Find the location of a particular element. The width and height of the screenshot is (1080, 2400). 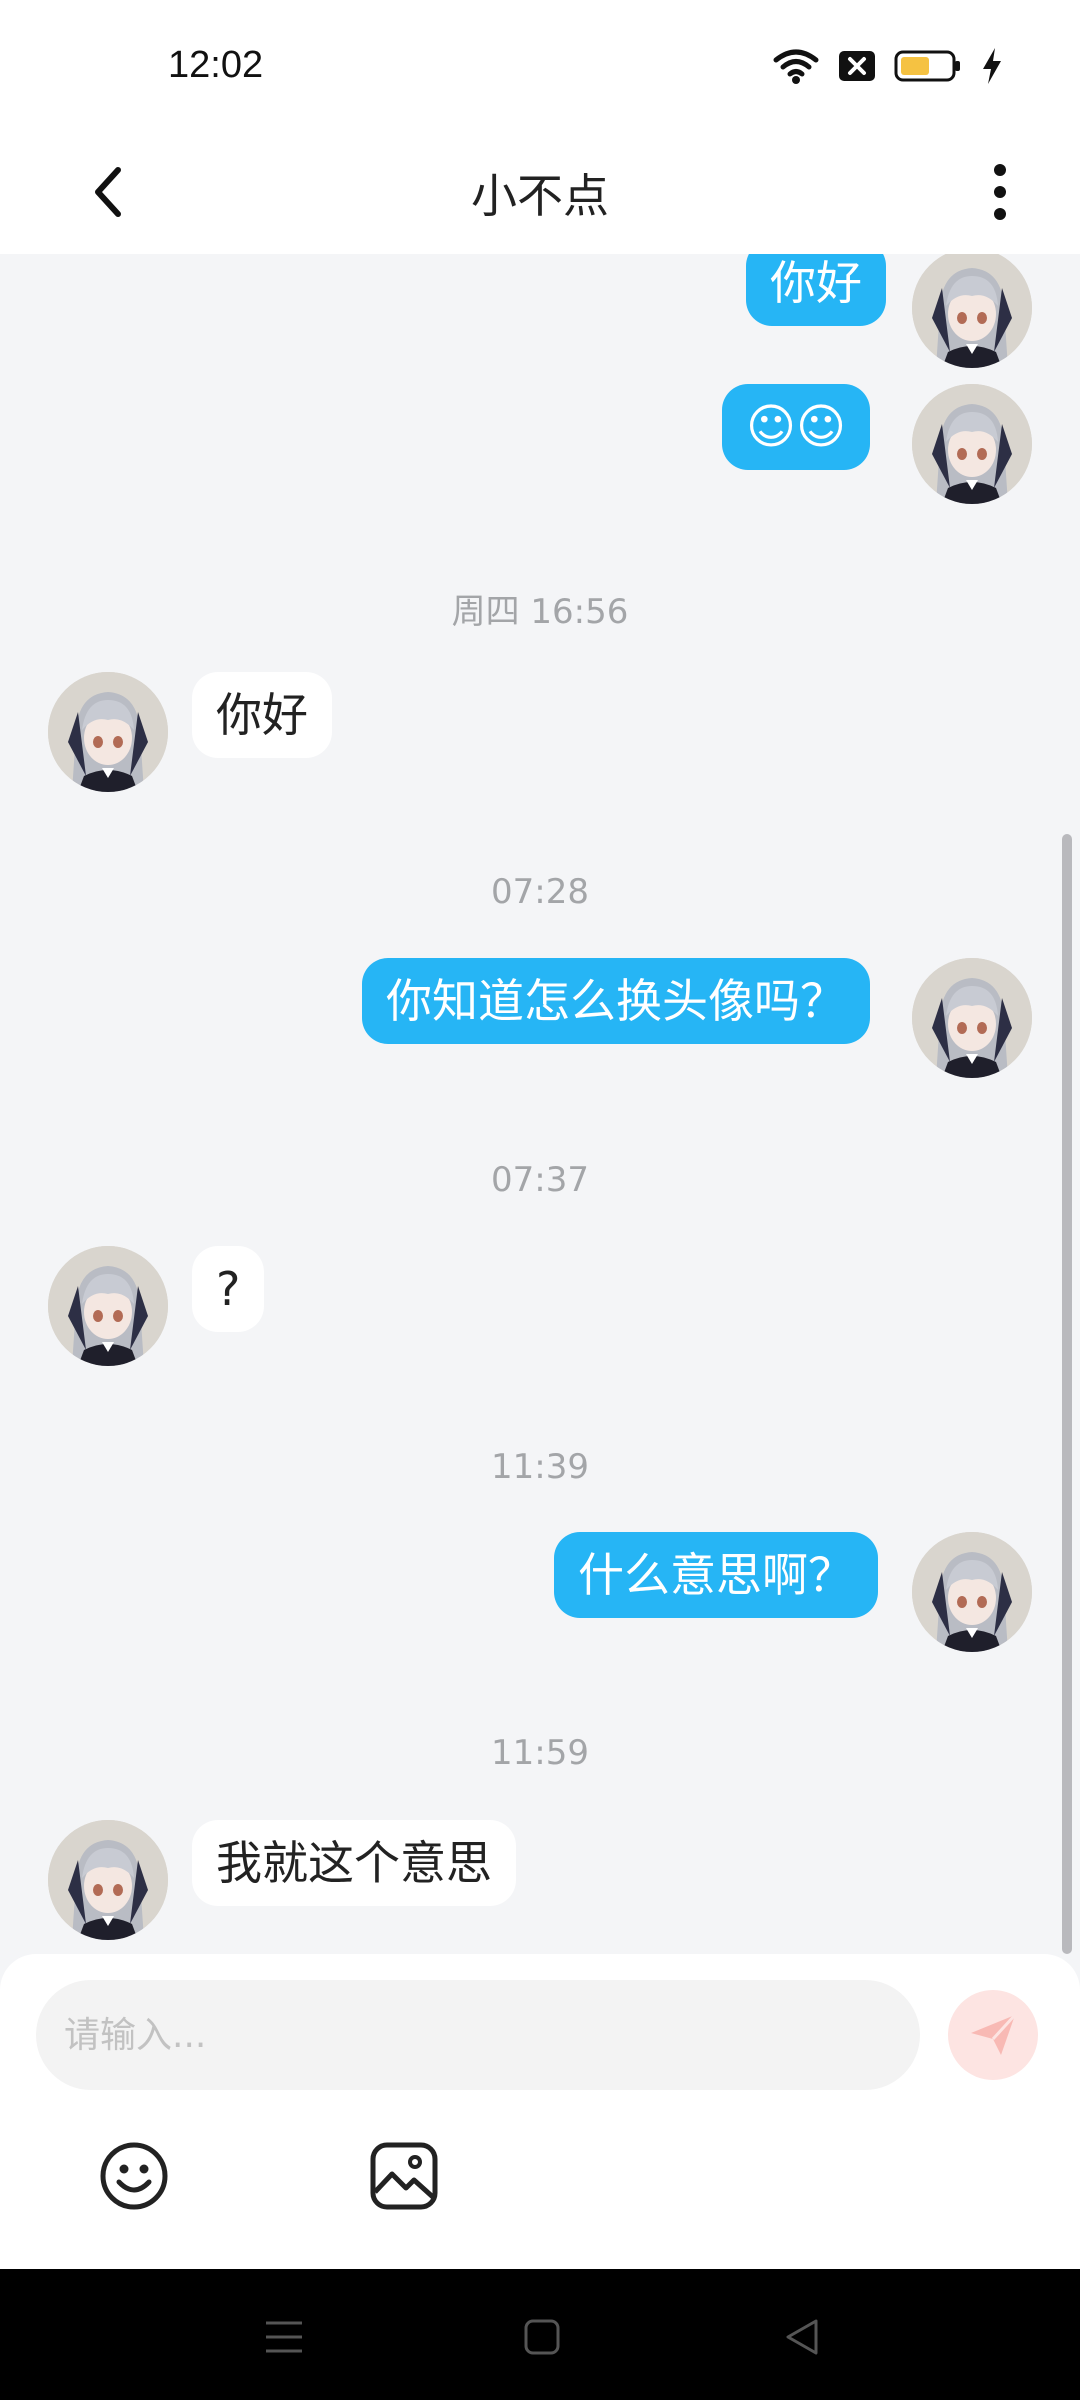

message-bubble-outgoing: 什么意思啊？ is located at coordinates (716, 1575).